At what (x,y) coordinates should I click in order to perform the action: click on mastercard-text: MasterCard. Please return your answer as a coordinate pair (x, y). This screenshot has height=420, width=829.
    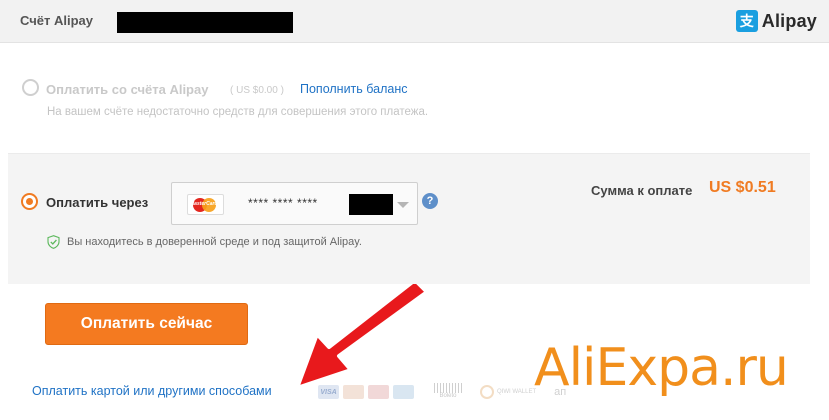
    Looking at the image, I should click on (204, 204).